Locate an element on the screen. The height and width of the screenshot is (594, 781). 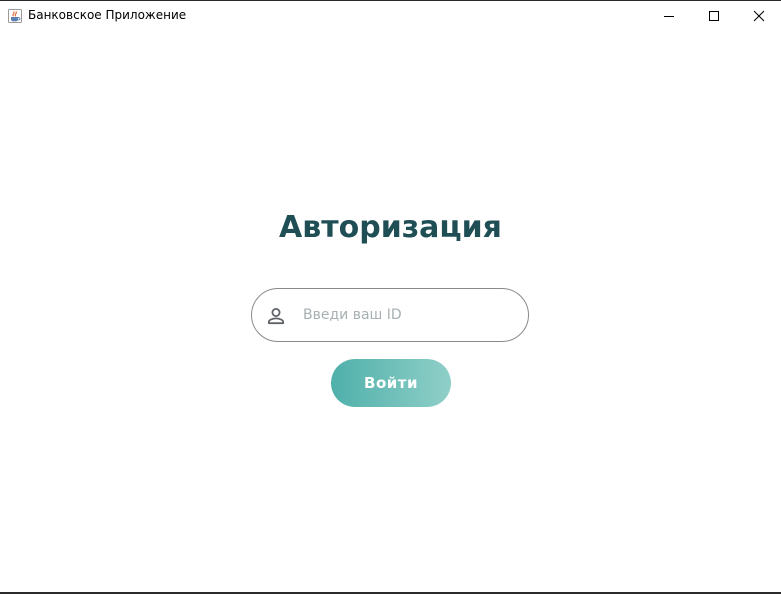
minimize-icon is located at coordinates (669, 16).